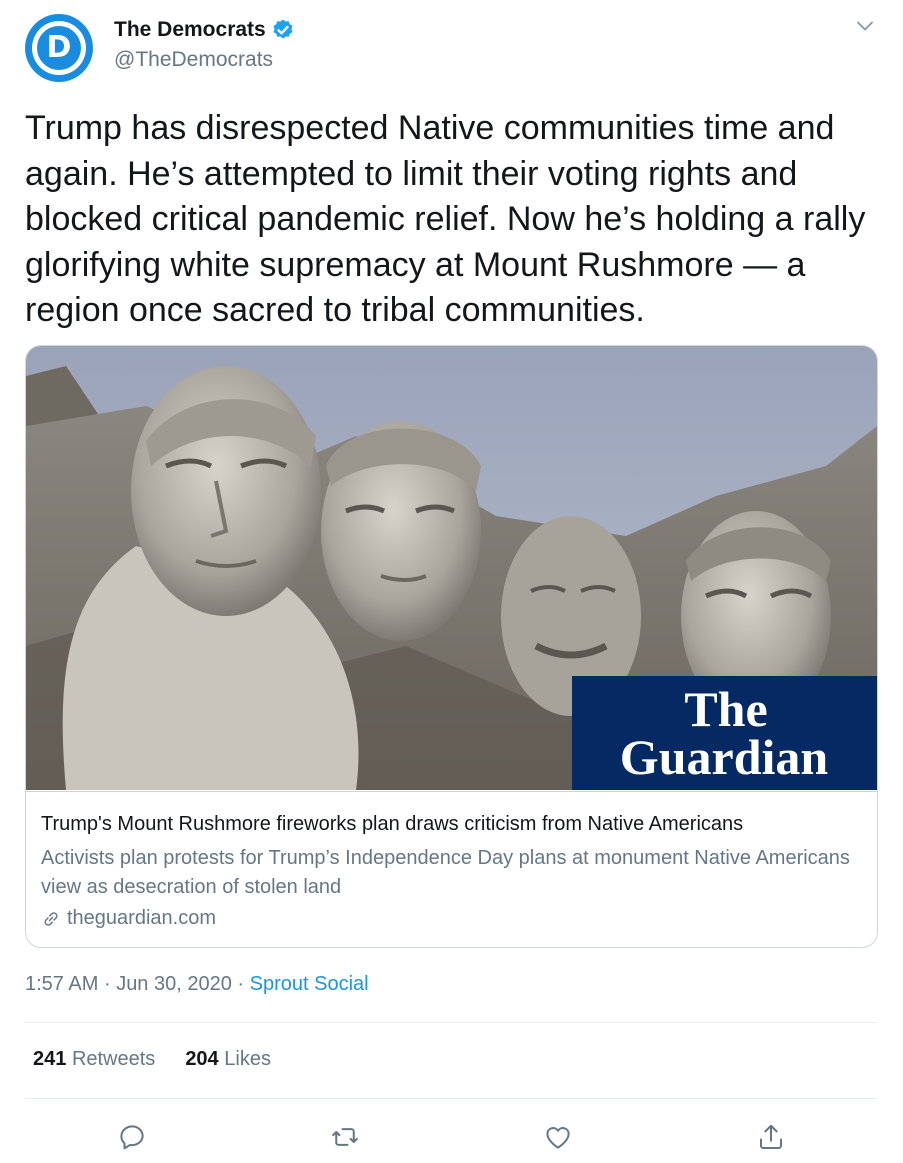  Describe the element at coordinates (174, 984) in the screenshot. I see `tweet-date: Jun 30, 2020` at that location.